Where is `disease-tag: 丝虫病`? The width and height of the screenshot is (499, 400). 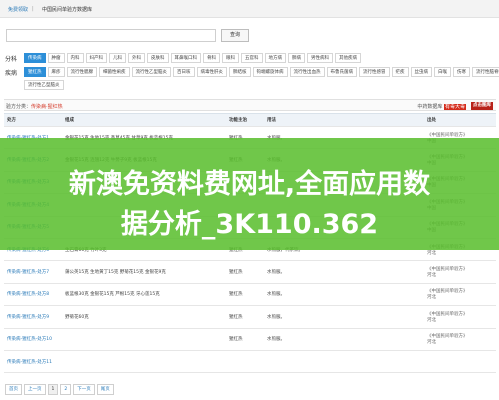 disease-tag: 丝虫病 is located at coordinates (421, 72).